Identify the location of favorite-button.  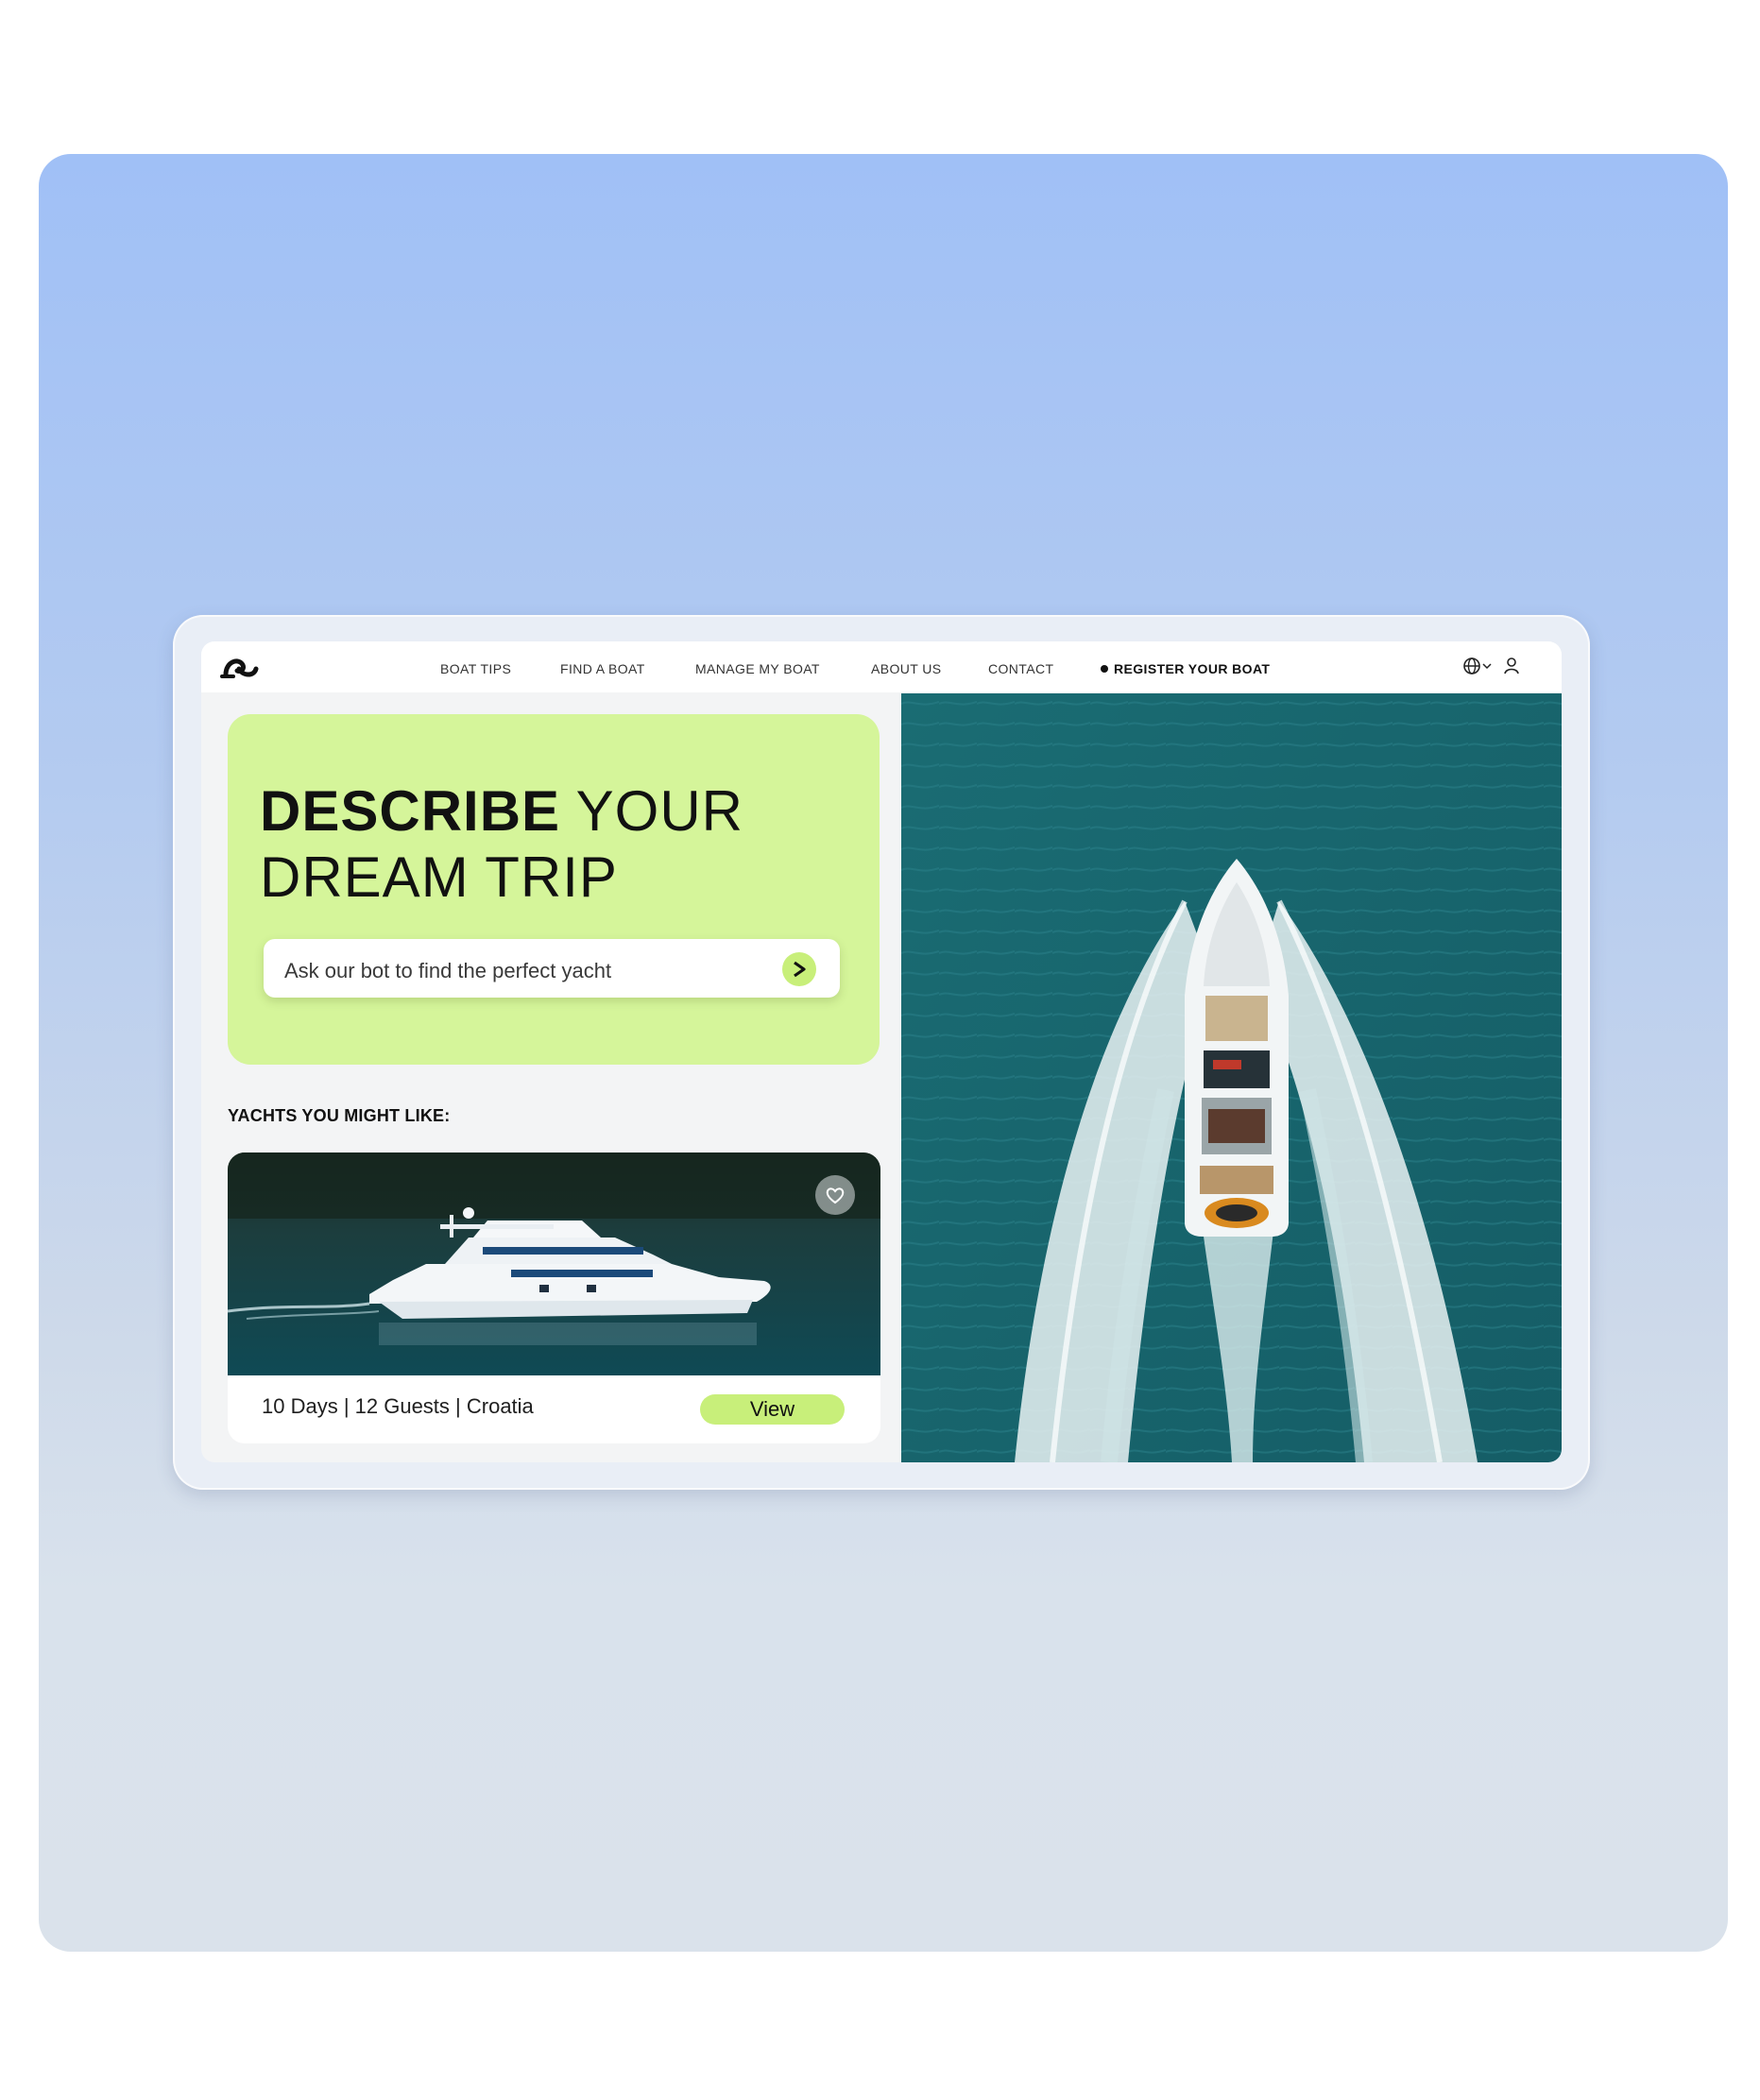
(835, 1195).